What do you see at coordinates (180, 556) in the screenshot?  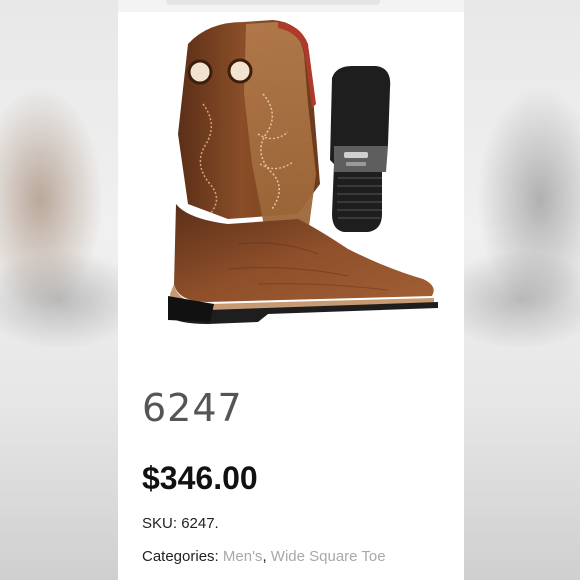 I see `categories-label: Categories:` at bounding box center [180, 556].